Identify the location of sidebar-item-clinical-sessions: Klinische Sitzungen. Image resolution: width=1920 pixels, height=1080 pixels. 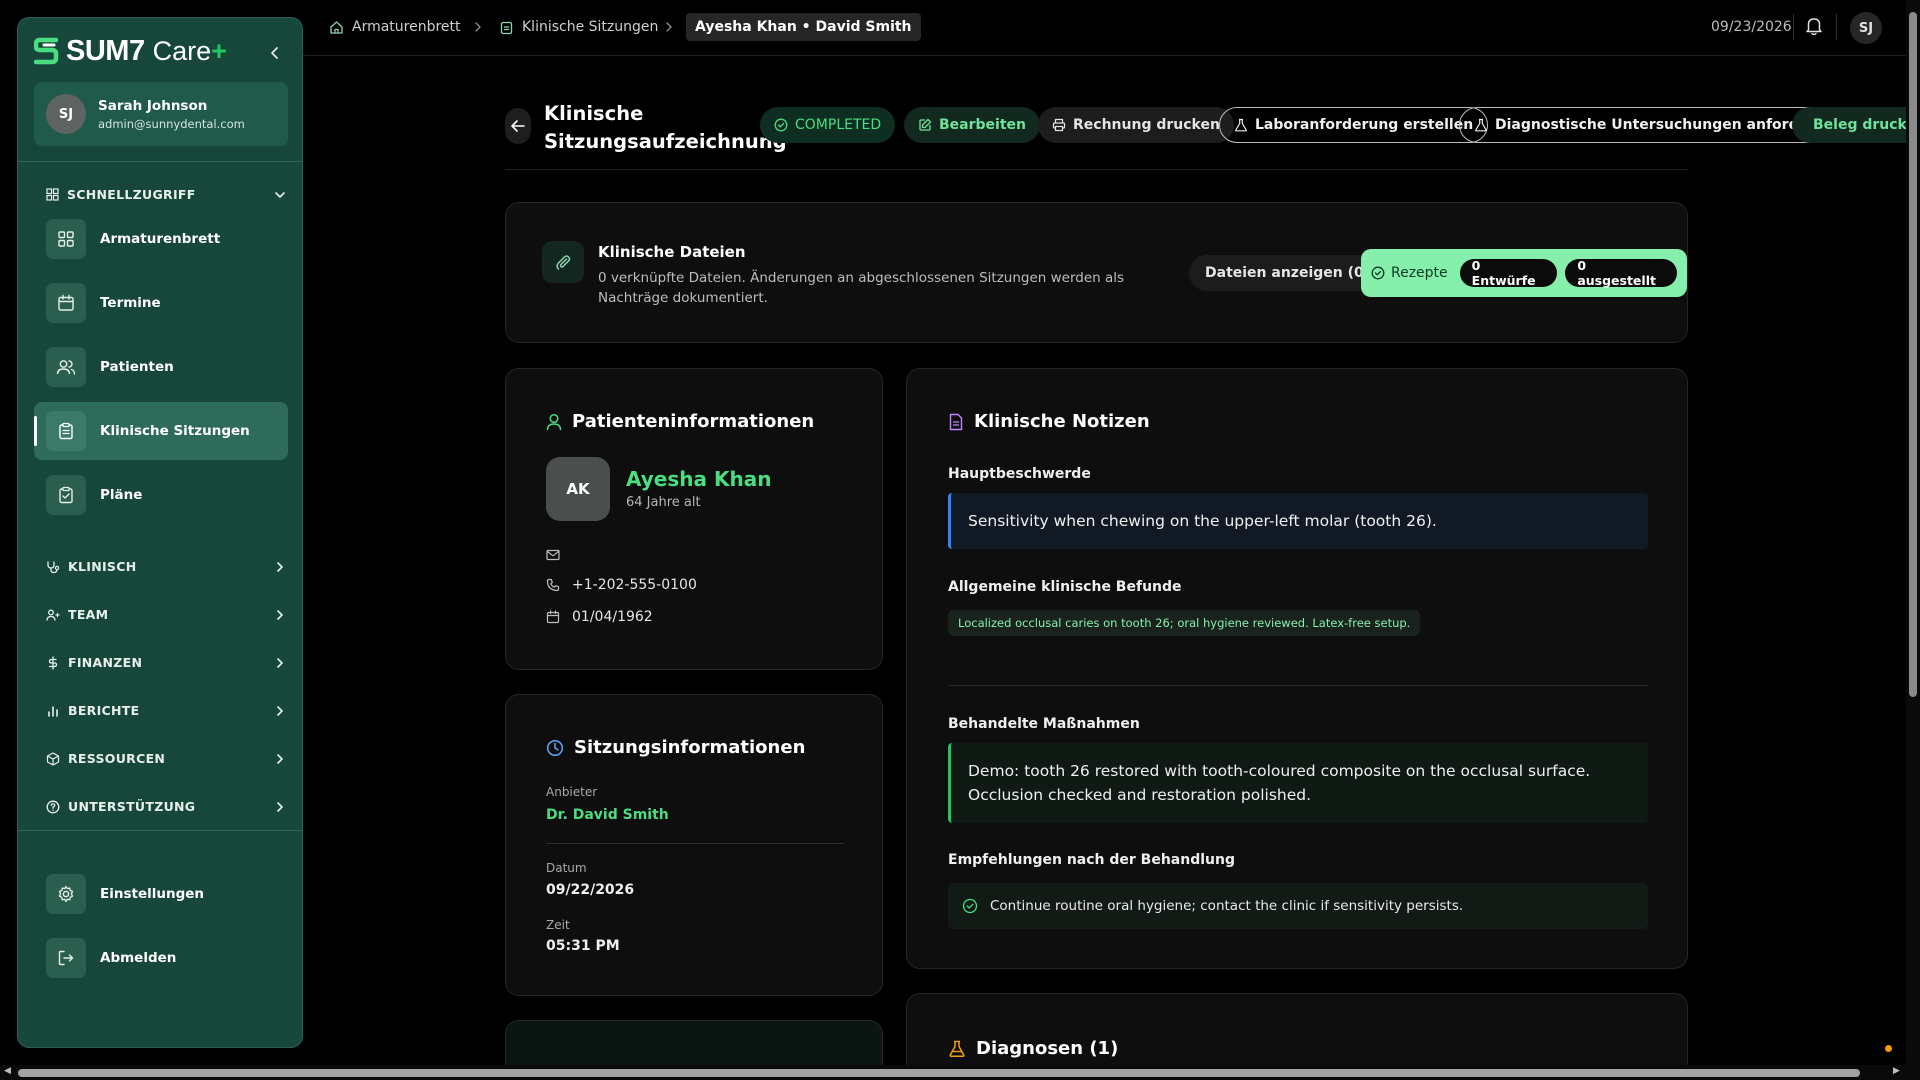
(161, 431).